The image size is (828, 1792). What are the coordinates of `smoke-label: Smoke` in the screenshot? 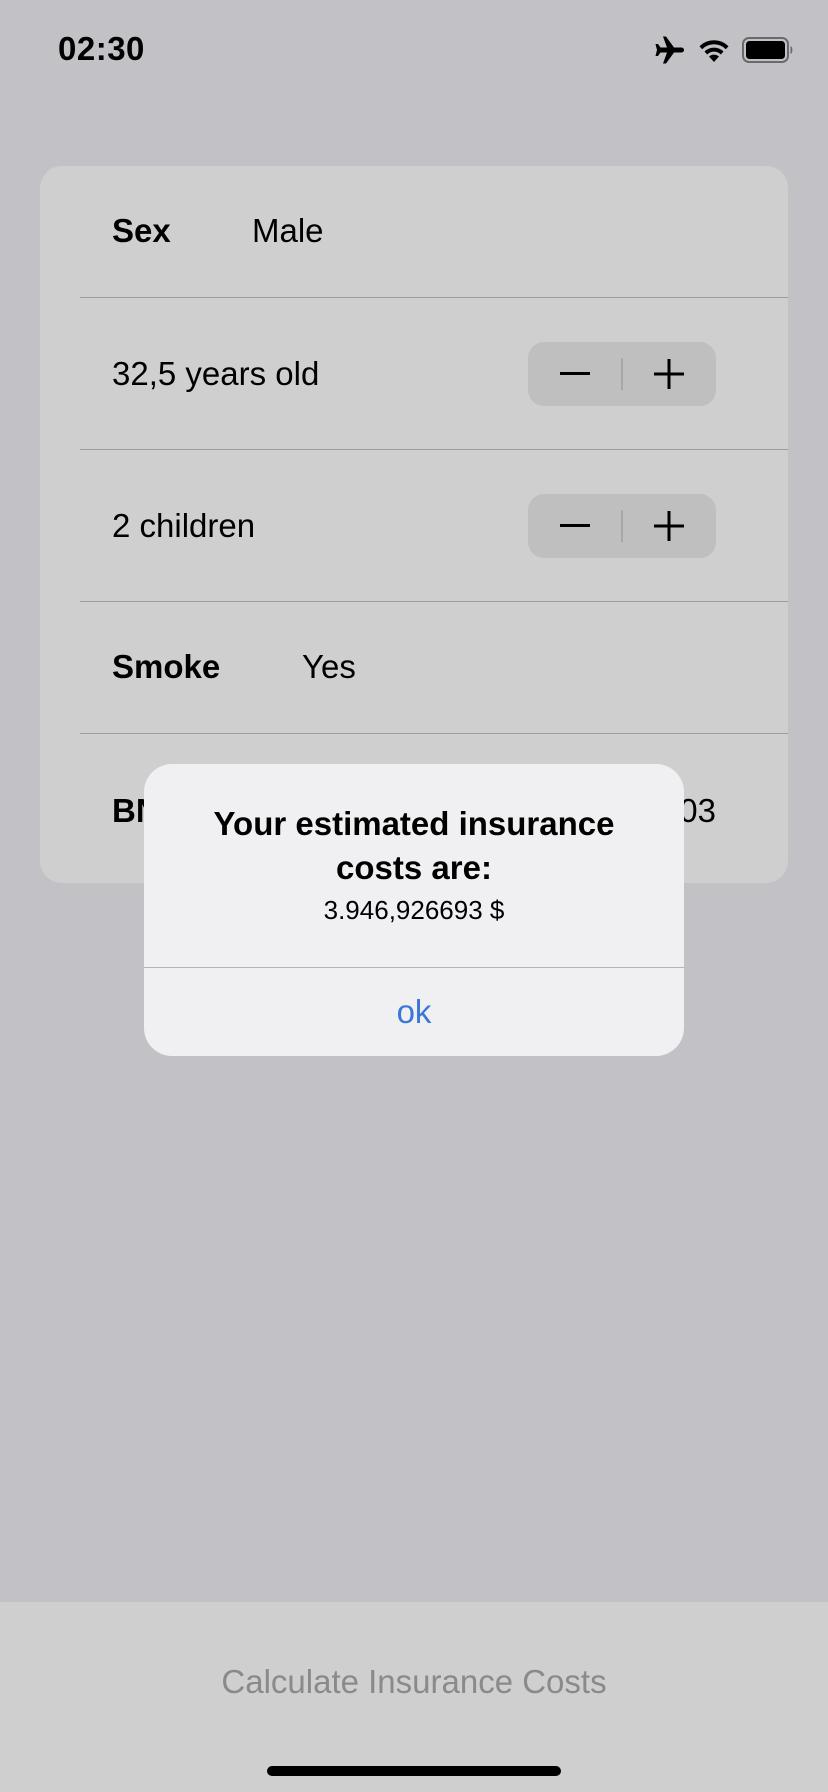 It's located at (166, 666).